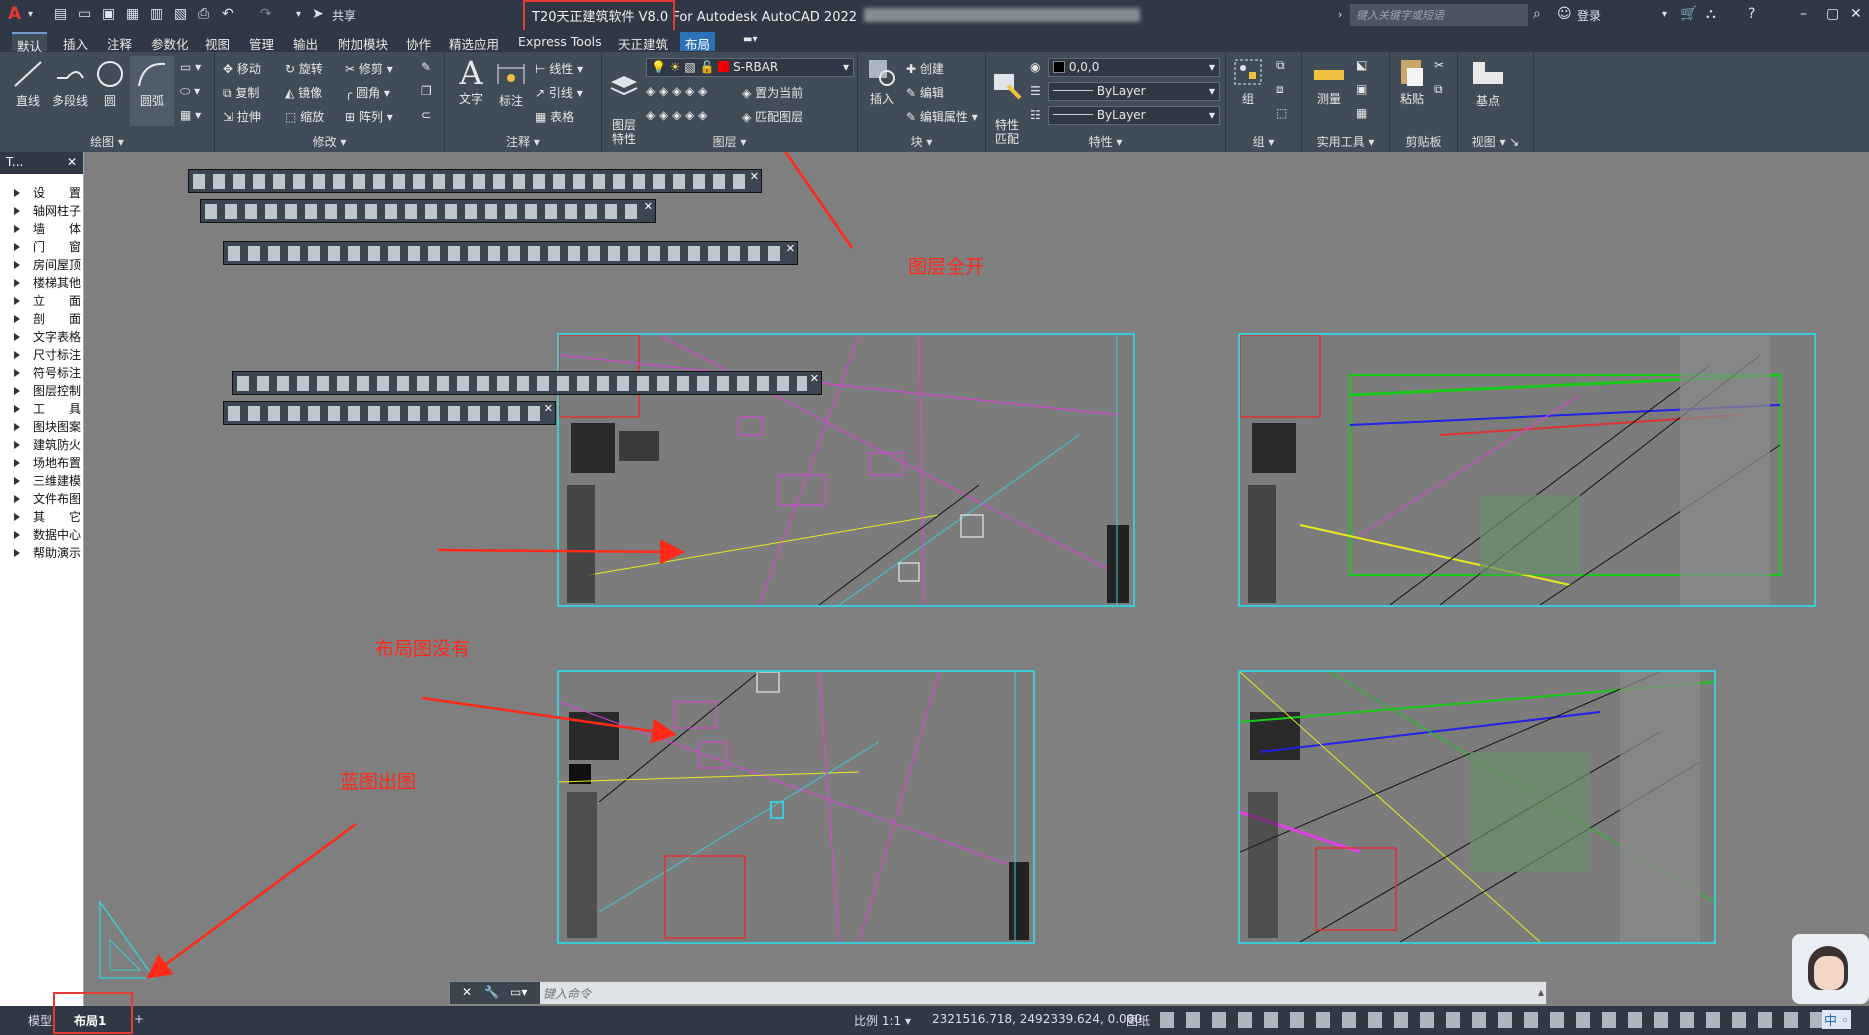  What do you see at coordinates (942, 116) in the screenshot?
I see `edit-attributes-button: ✎ 编辑属性 ▾` at bounding box center [942, 116].